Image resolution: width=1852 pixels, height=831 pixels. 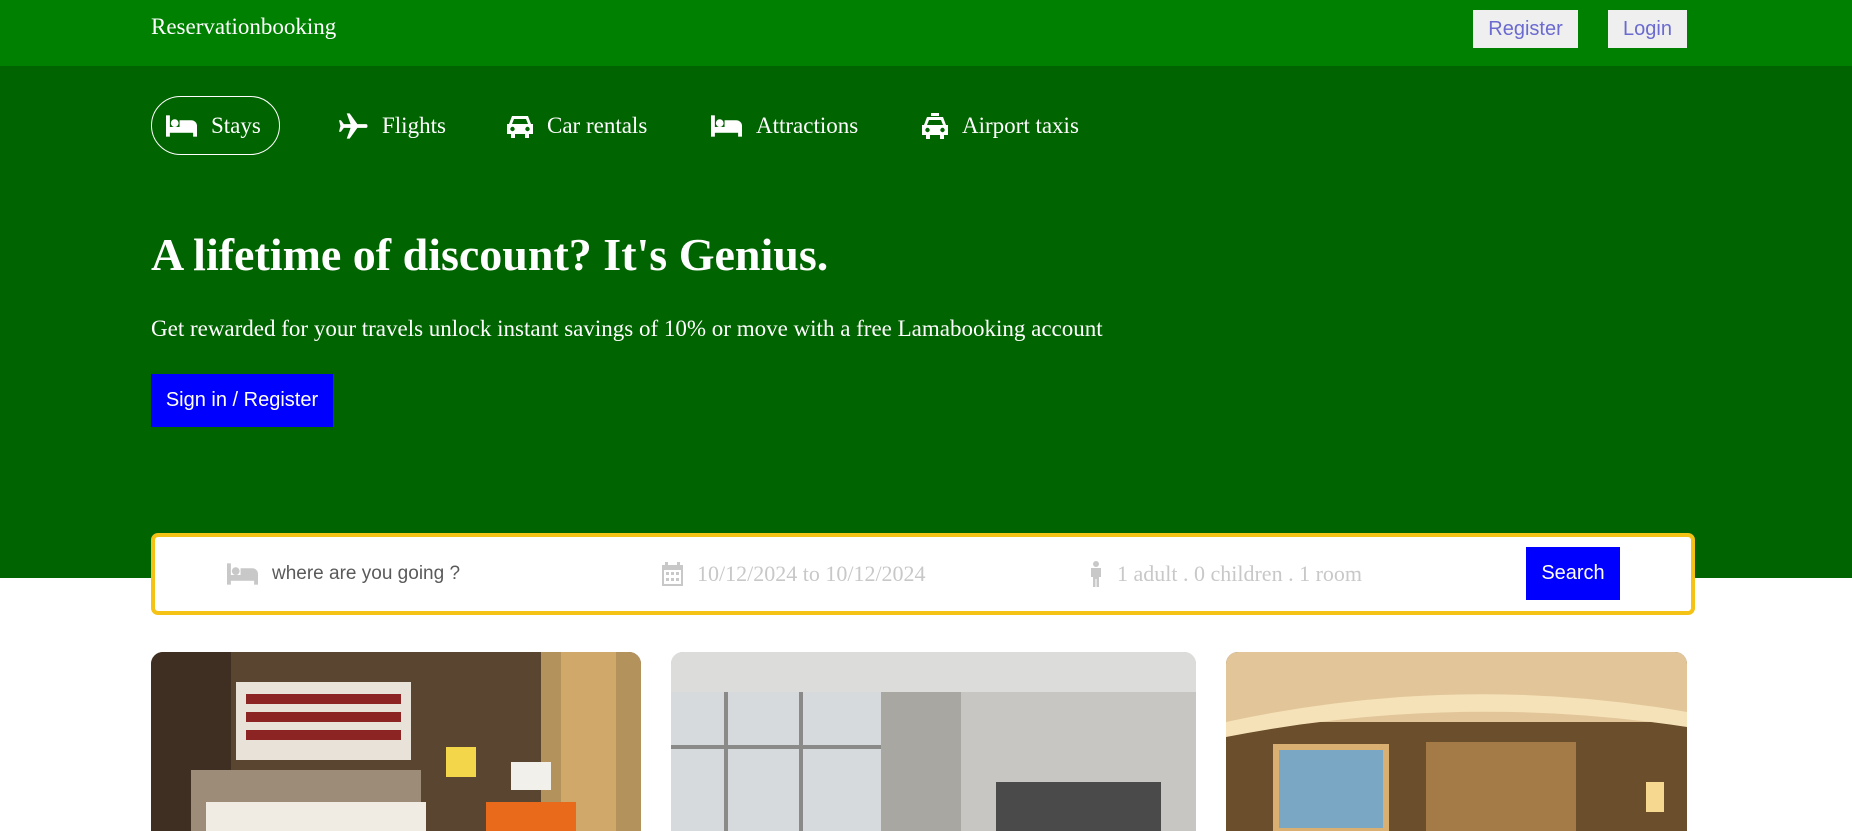 I want to click on tab-airport-taxis: Airport taxis, so click(x=1000, y=125).